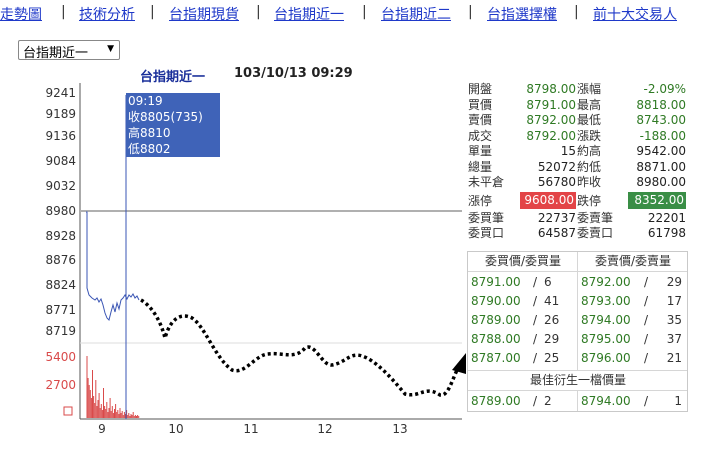  I want to click on info-value: 22737, so click(556, 217).